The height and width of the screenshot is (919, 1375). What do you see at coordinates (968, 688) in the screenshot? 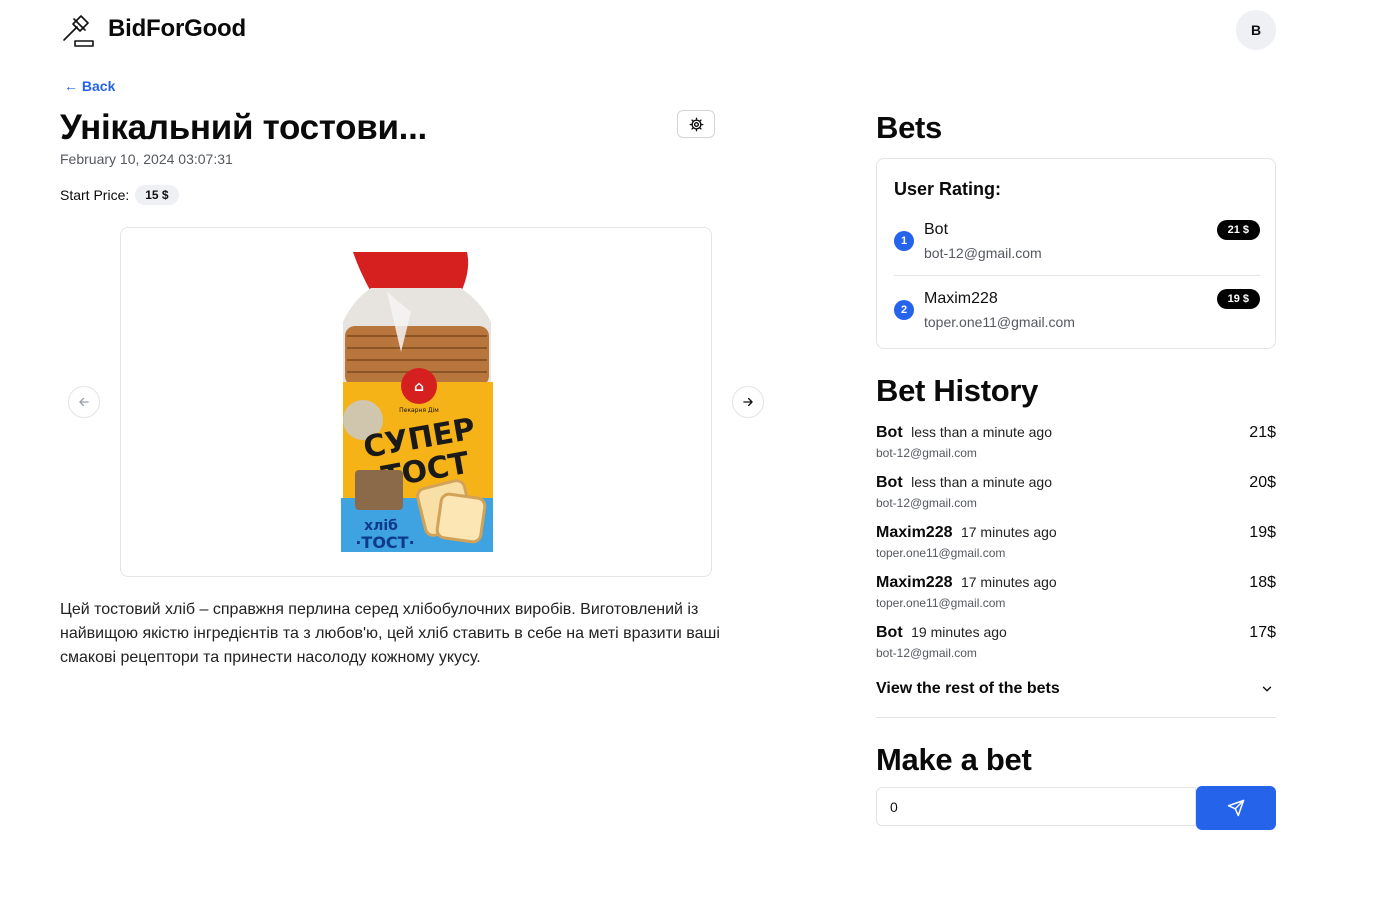
I see `view-rest-label: View the rest of the bets` at bounding box center [968, 688].